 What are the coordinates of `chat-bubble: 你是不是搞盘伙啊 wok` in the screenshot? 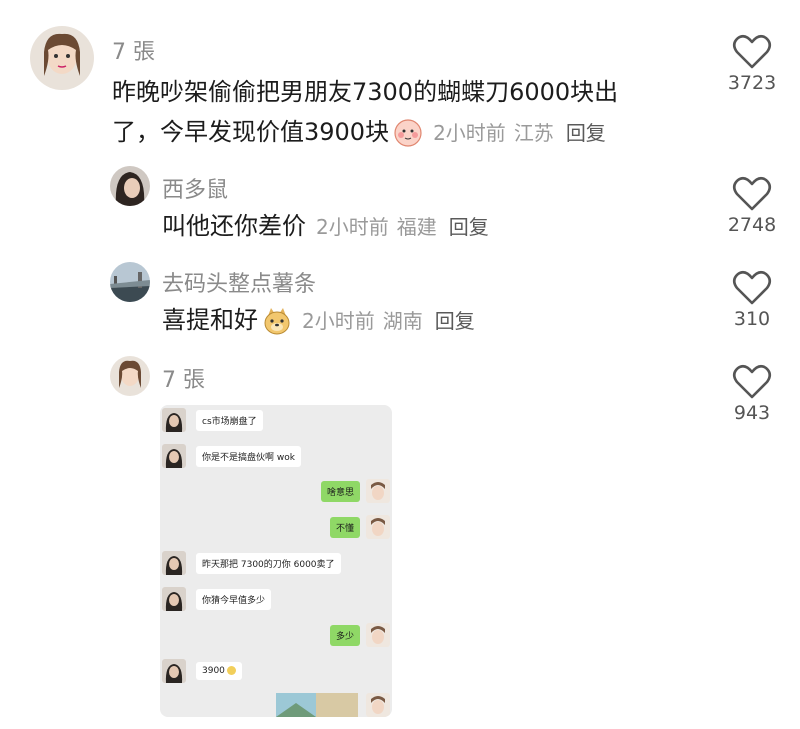 It's located at (248, 456).